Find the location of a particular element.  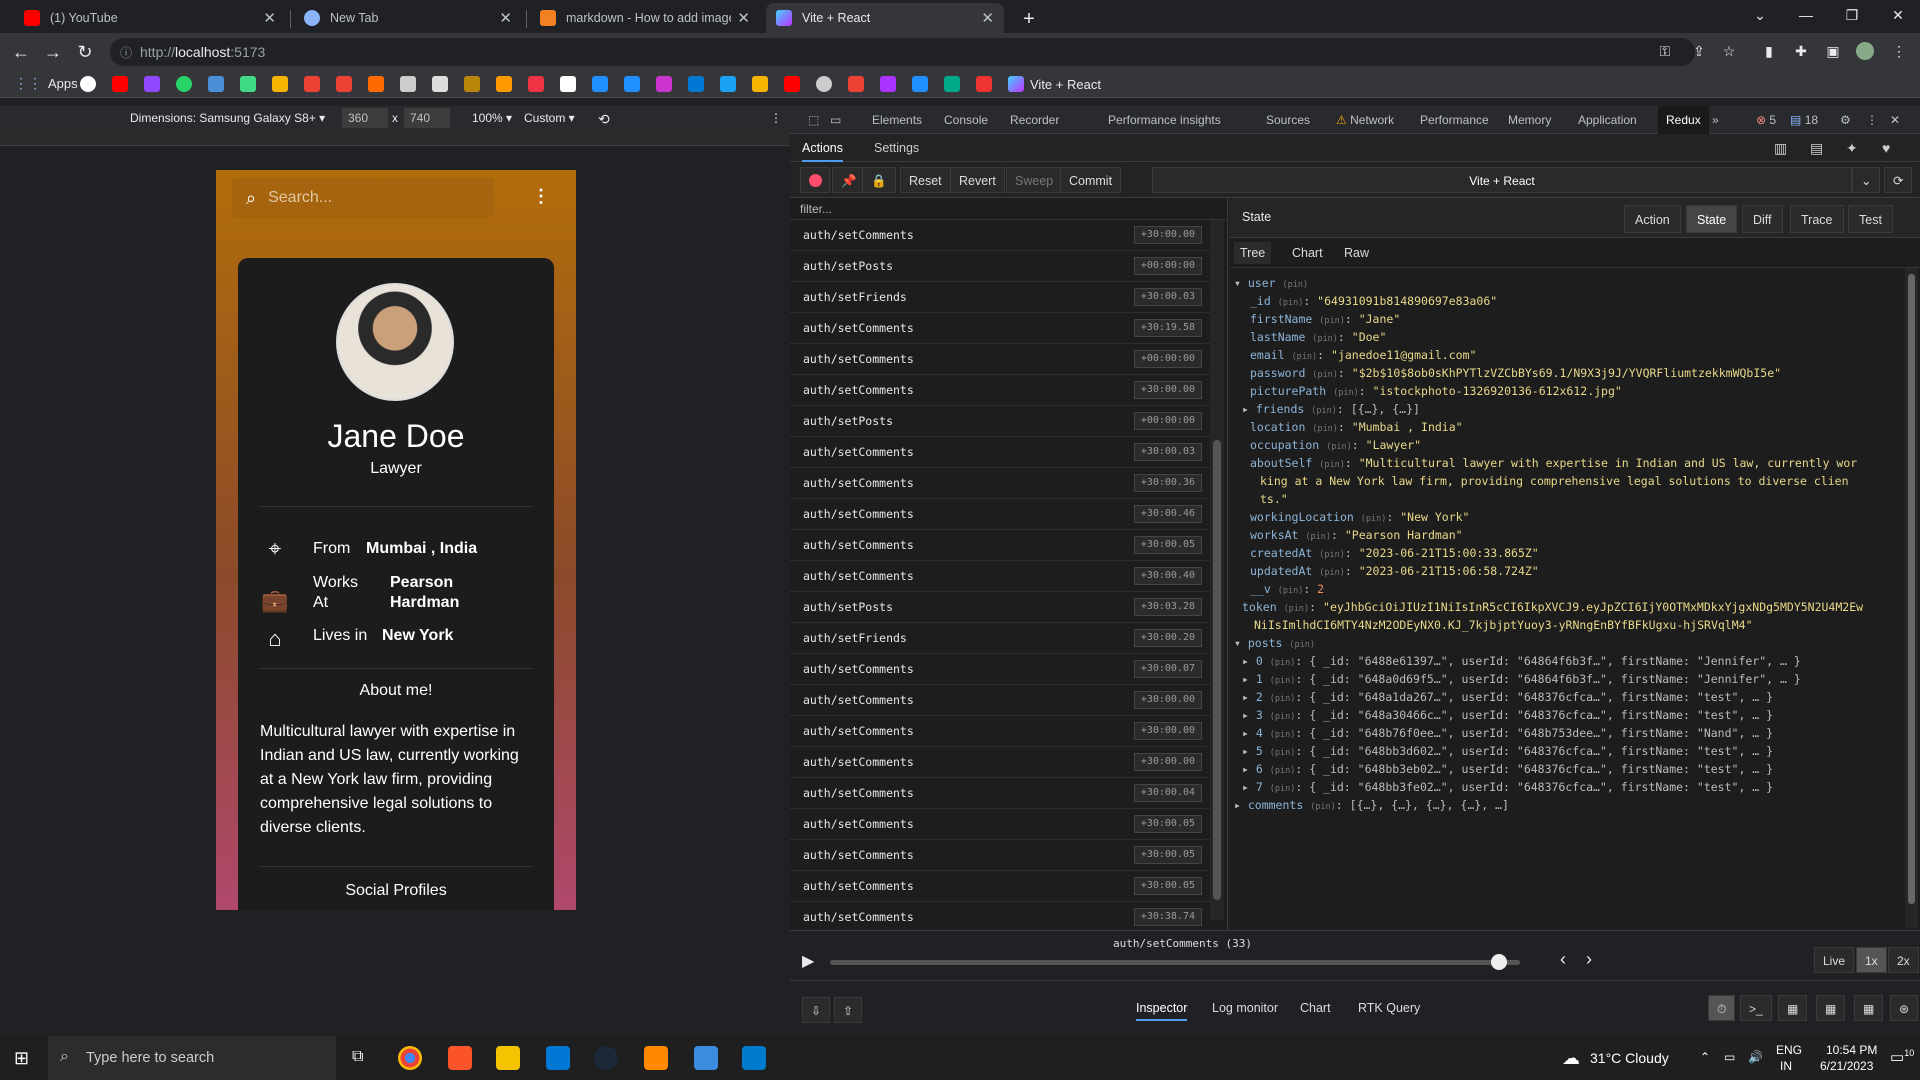

android-icon is located at coordinates (248, 84).